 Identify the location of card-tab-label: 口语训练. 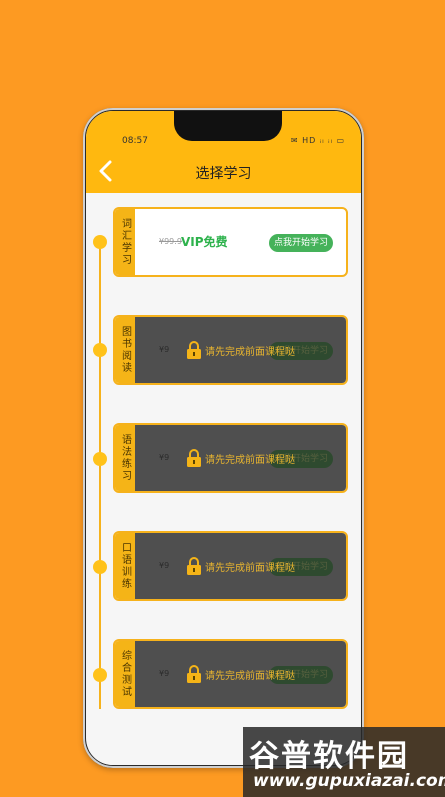
(125, 566).